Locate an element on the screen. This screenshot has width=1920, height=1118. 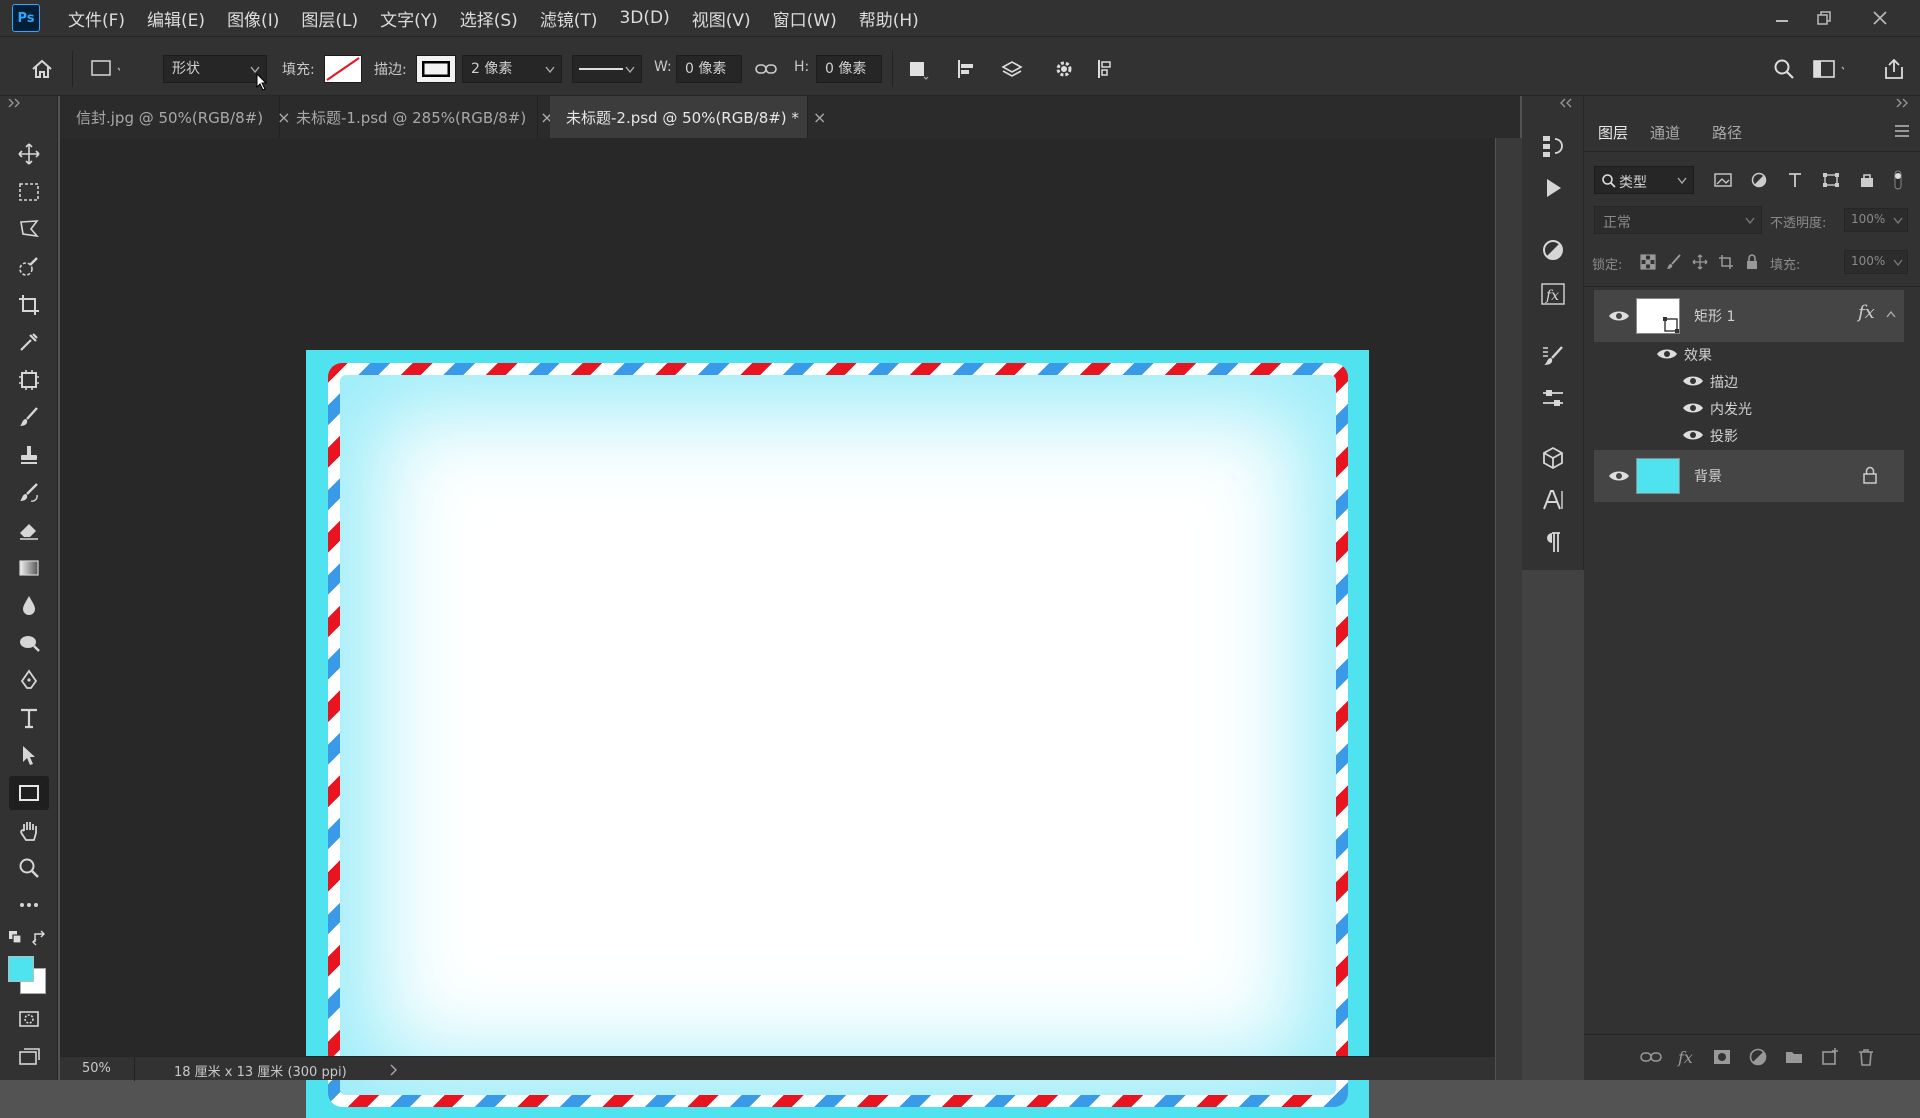
3d-panel-button is located at coordinates (1553, 458).